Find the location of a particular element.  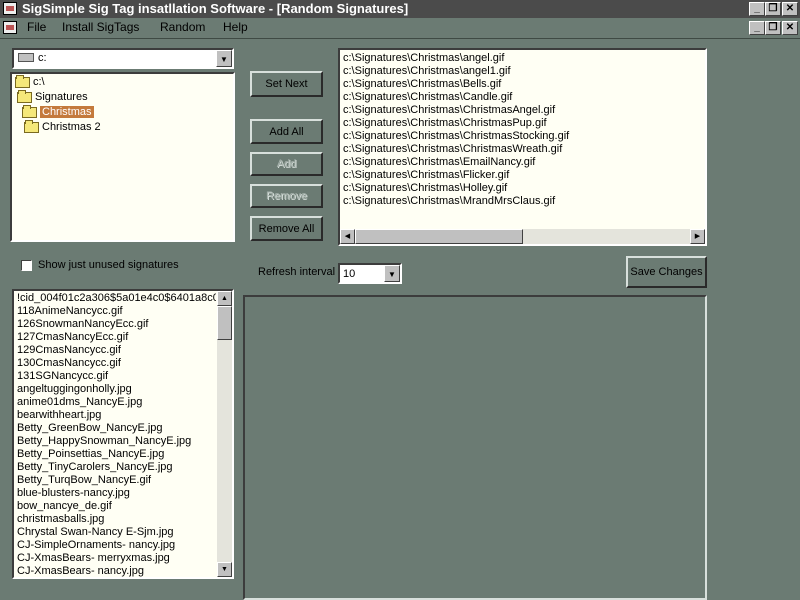

list-item: christmasballs.jpg is located at coordinates (115, 519).